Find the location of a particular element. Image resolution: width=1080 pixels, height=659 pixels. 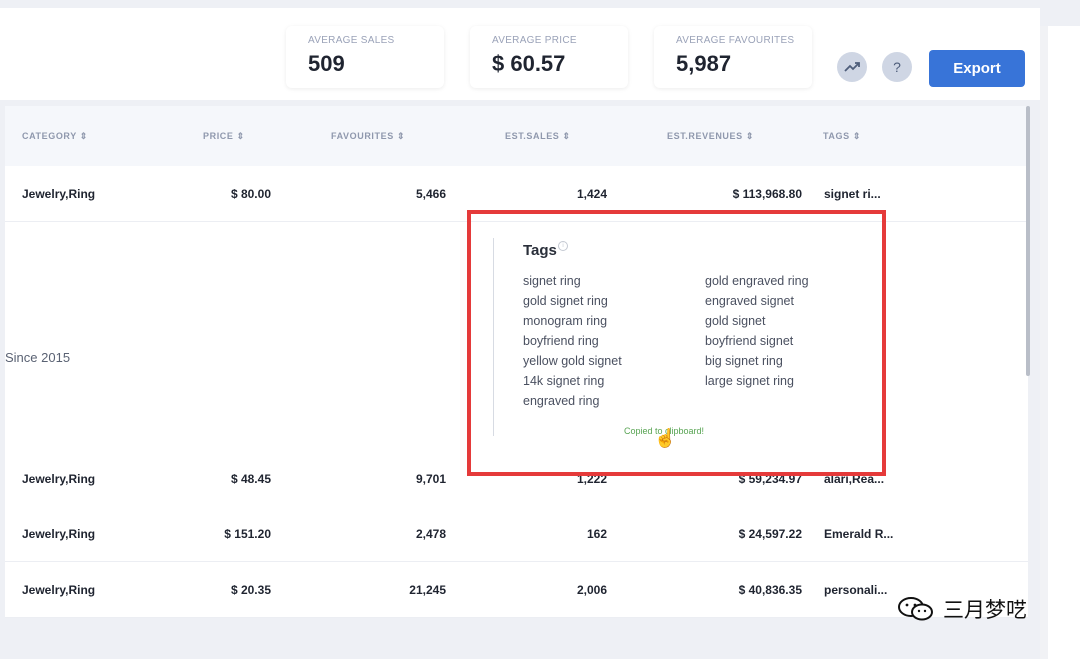

cell-favourites: 2,478 is located at coordinates (430, 534).